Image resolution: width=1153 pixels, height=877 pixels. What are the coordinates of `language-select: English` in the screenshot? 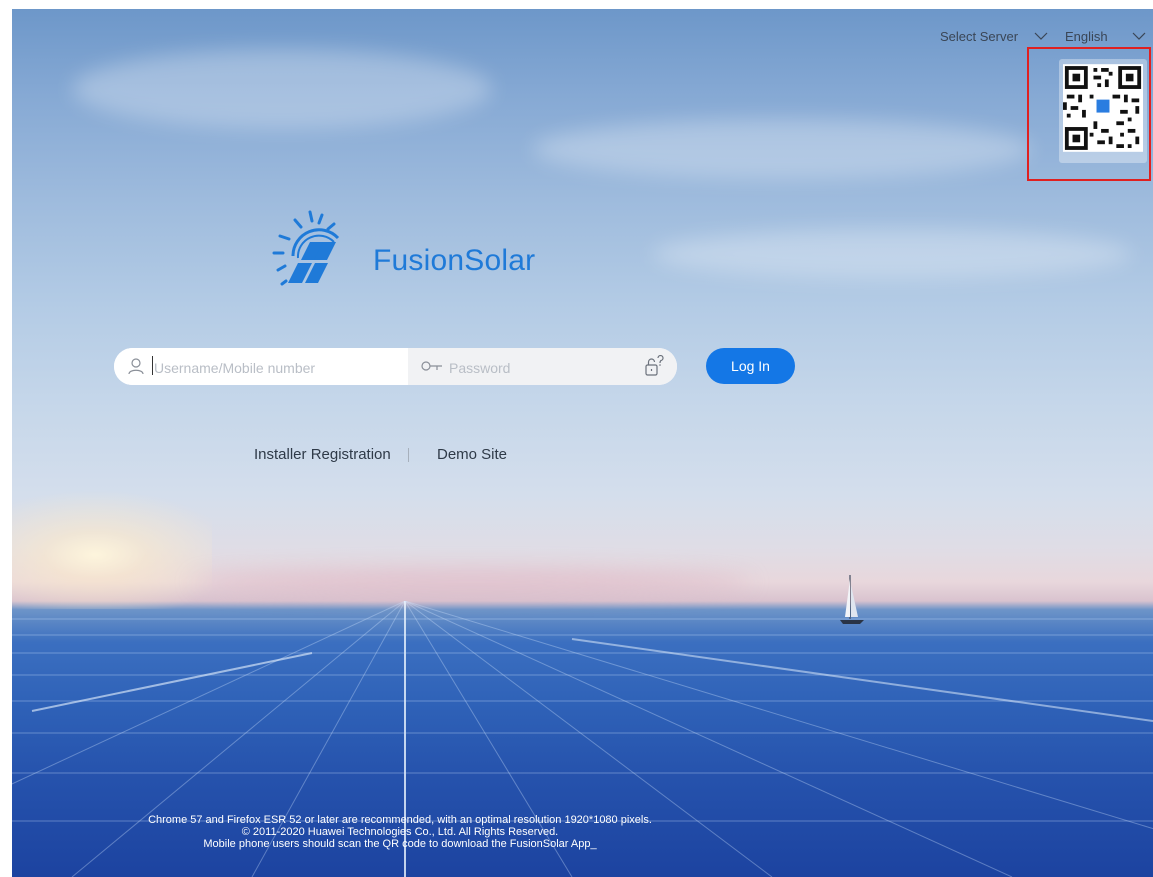 It's located at (1105, 36).